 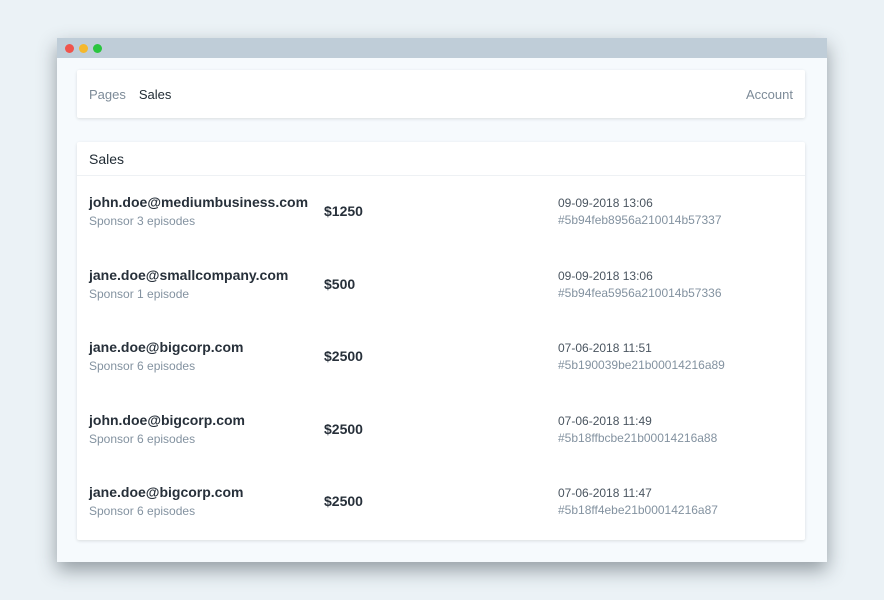 I want to click on sale-id: #5b94fea5956a210014b57336, so click(x=640, y=292).